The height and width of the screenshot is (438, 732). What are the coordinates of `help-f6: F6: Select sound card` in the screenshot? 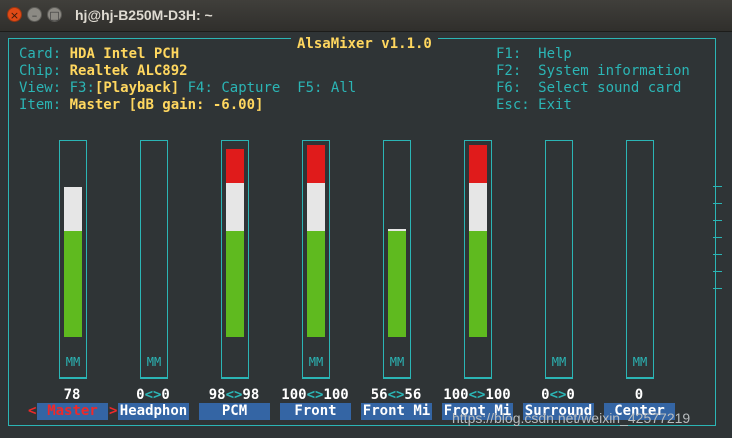 It's located at (588, 88).